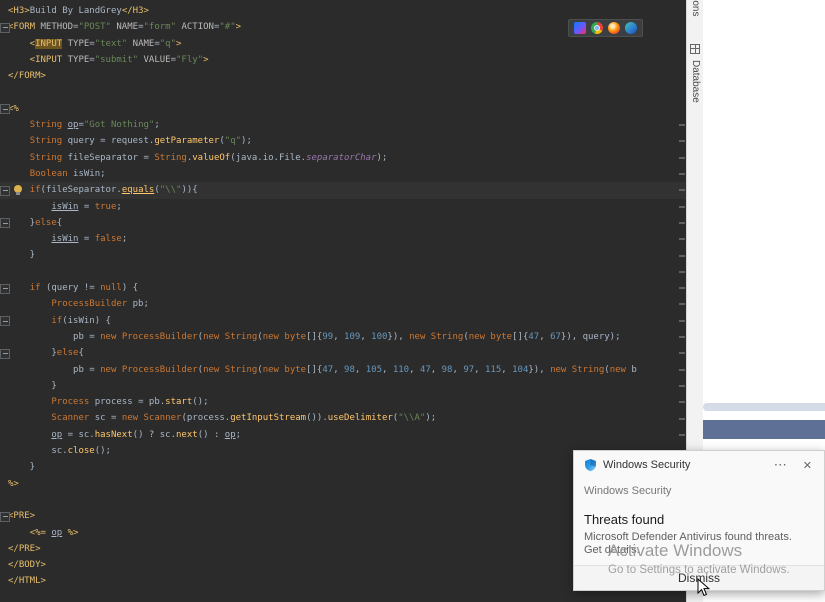  Describe the element at coordinates (343, 321) in the screenshot. I see `code-line: if(isWin) {` at that location.